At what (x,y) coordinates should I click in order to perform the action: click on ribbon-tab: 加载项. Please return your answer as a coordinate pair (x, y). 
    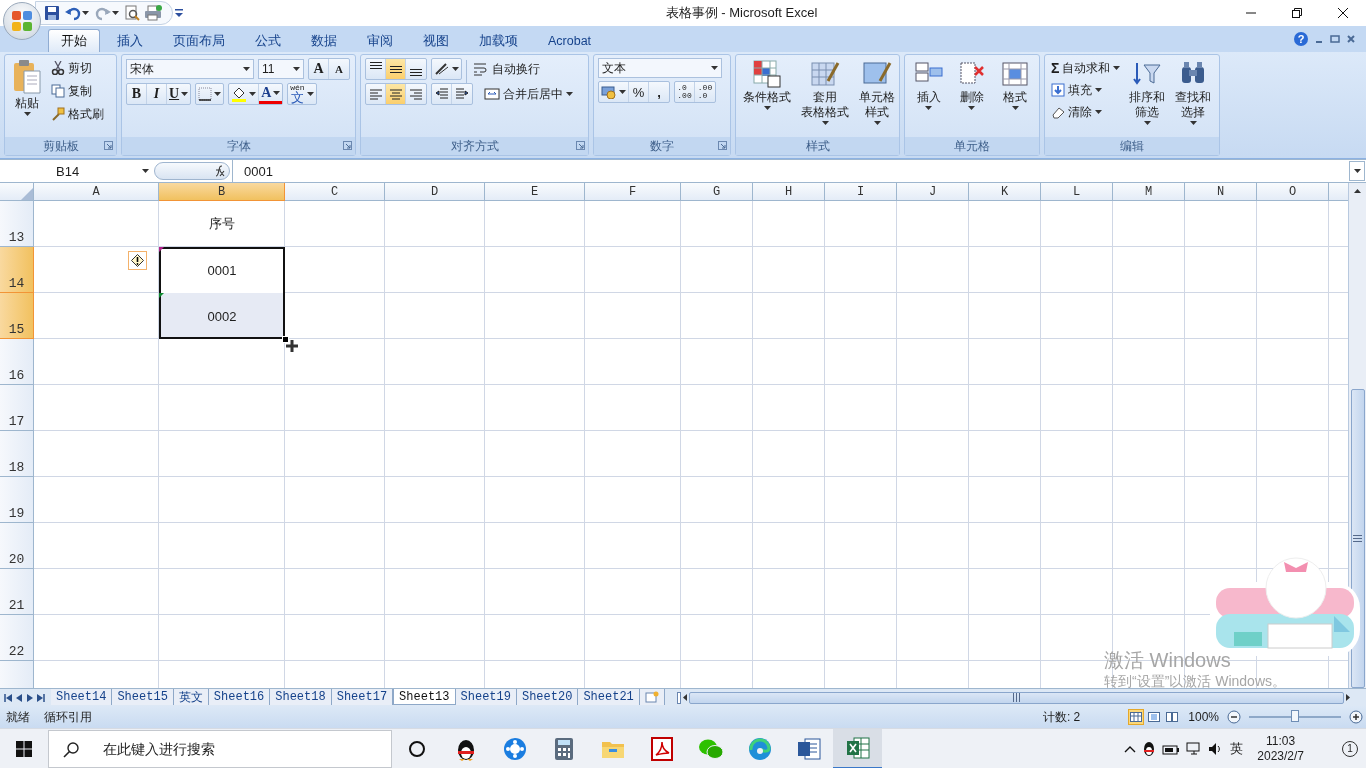
    Looking at the image, I should click on (498, 40).